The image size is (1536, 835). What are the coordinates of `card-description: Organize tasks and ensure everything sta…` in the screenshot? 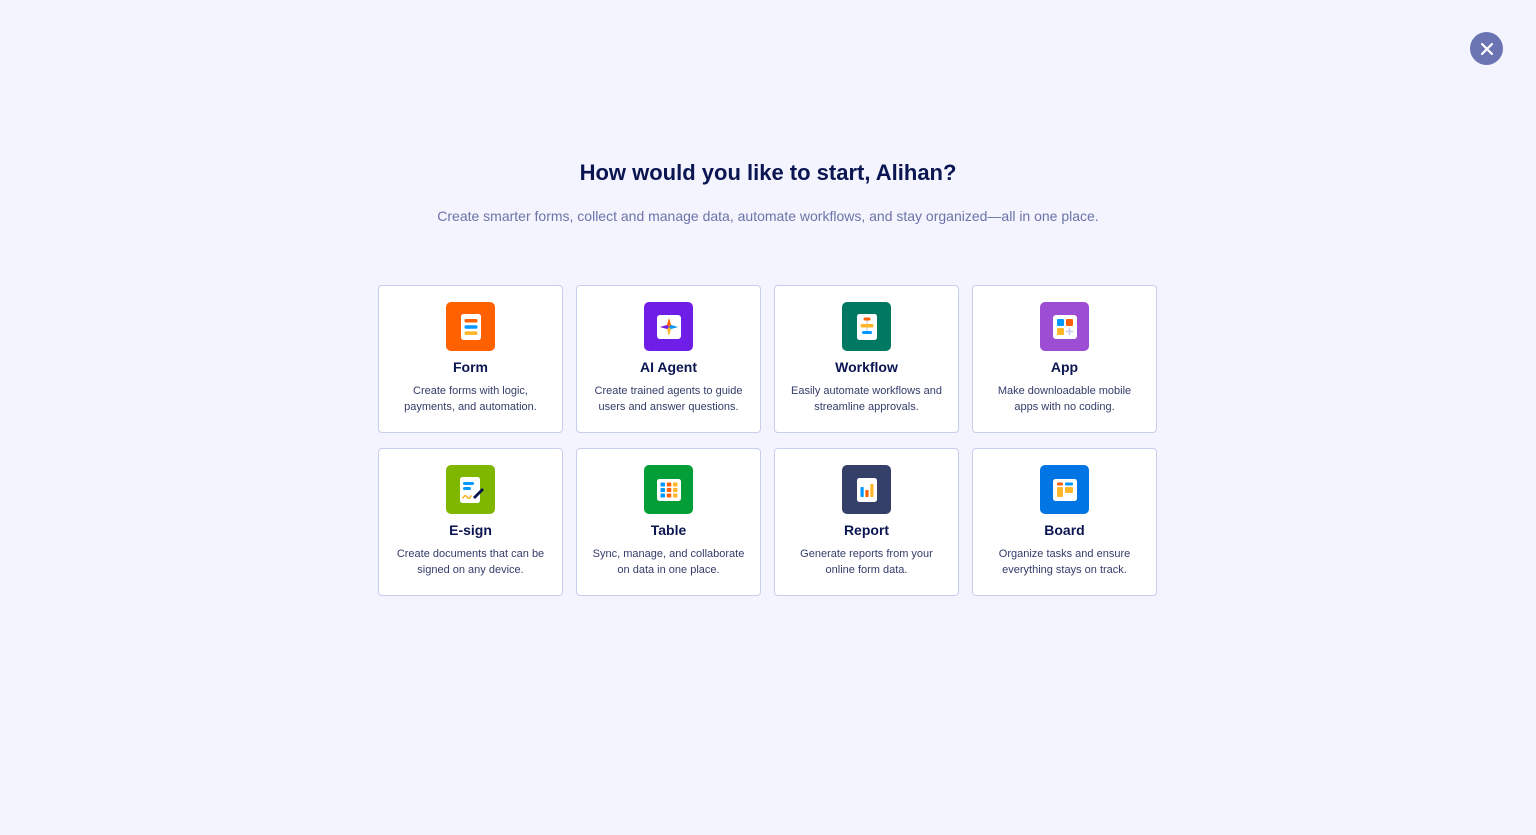 It's located at (1064, 562).